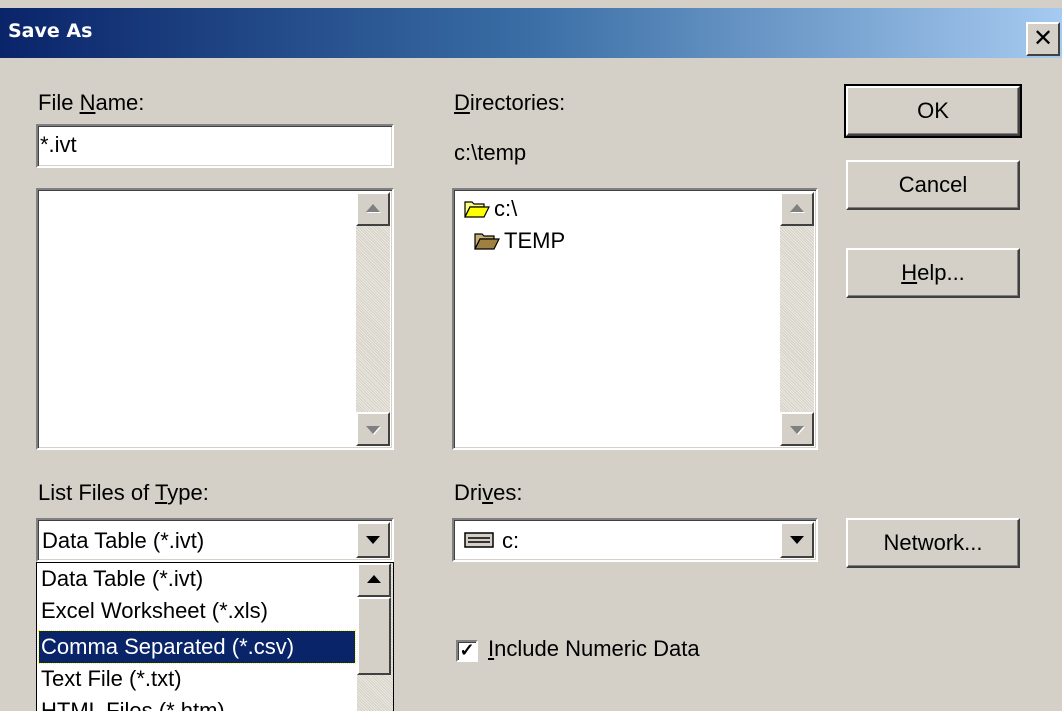  I want to click on drives-dropdown: c:, so click(635, 540).